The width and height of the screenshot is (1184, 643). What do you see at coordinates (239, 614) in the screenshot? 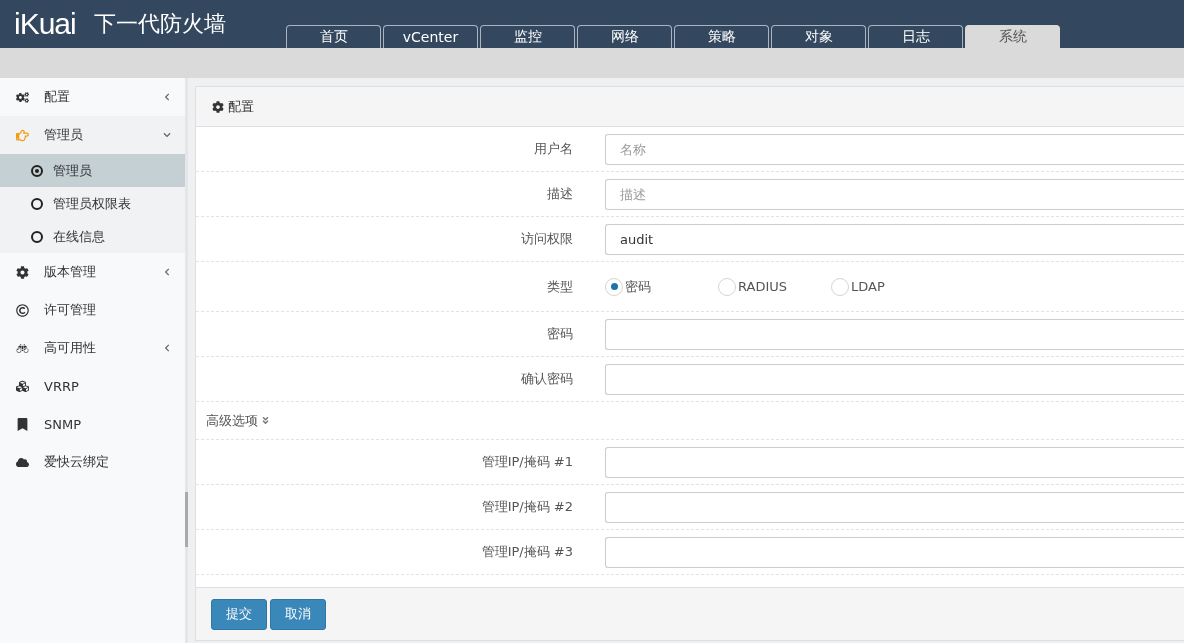
I see `submit-button: 提交` at bounding box center [239, 614].